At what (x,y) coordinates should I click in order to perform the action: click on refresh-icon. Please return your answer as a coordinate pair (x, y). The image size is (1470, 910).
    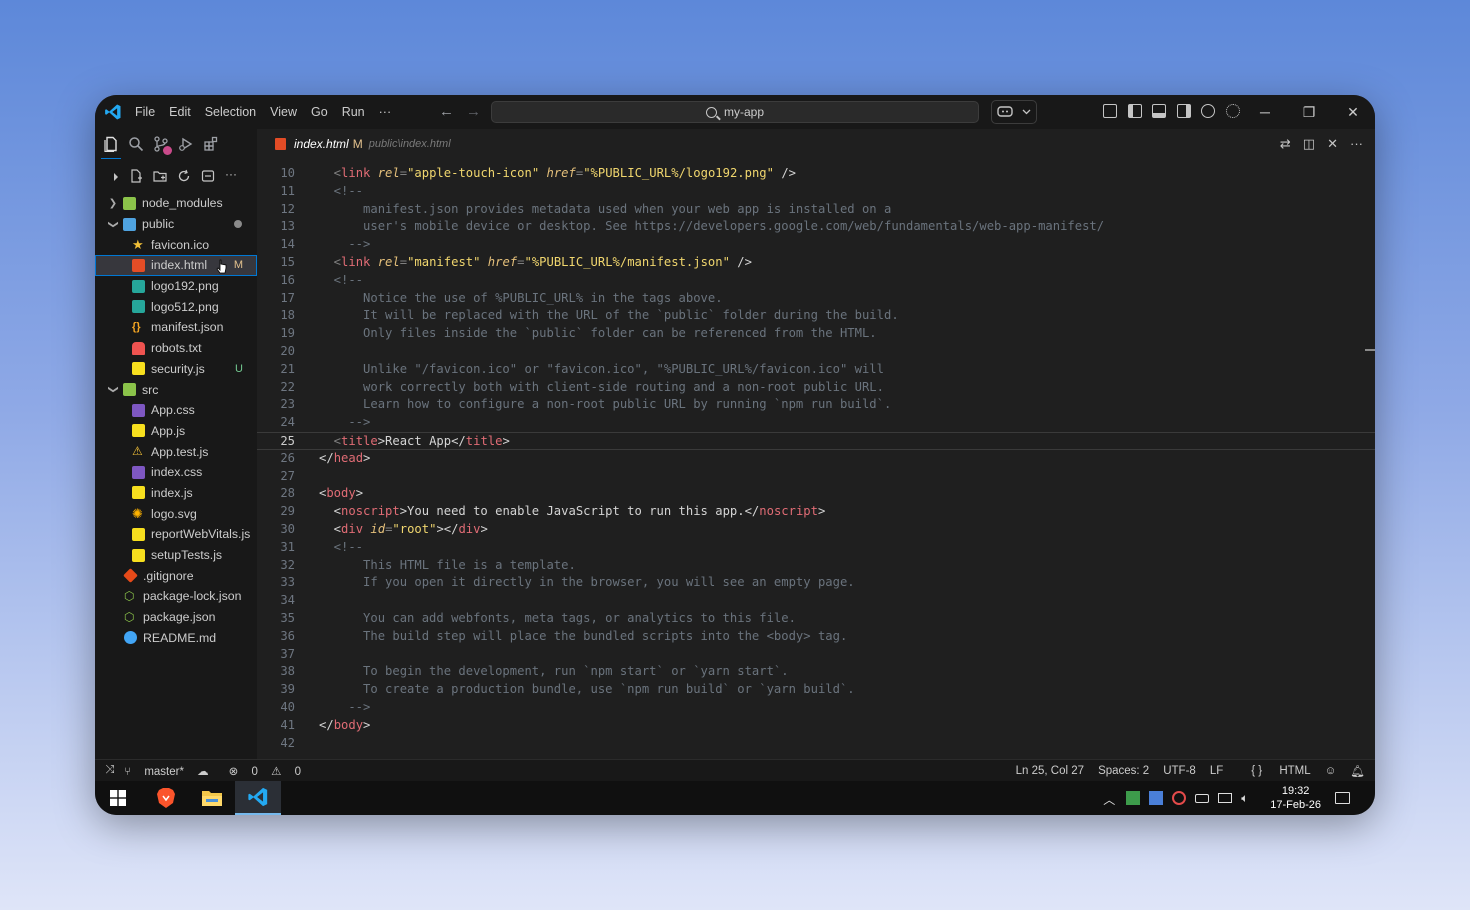
    Looking at the image, I should click on (184, 176).